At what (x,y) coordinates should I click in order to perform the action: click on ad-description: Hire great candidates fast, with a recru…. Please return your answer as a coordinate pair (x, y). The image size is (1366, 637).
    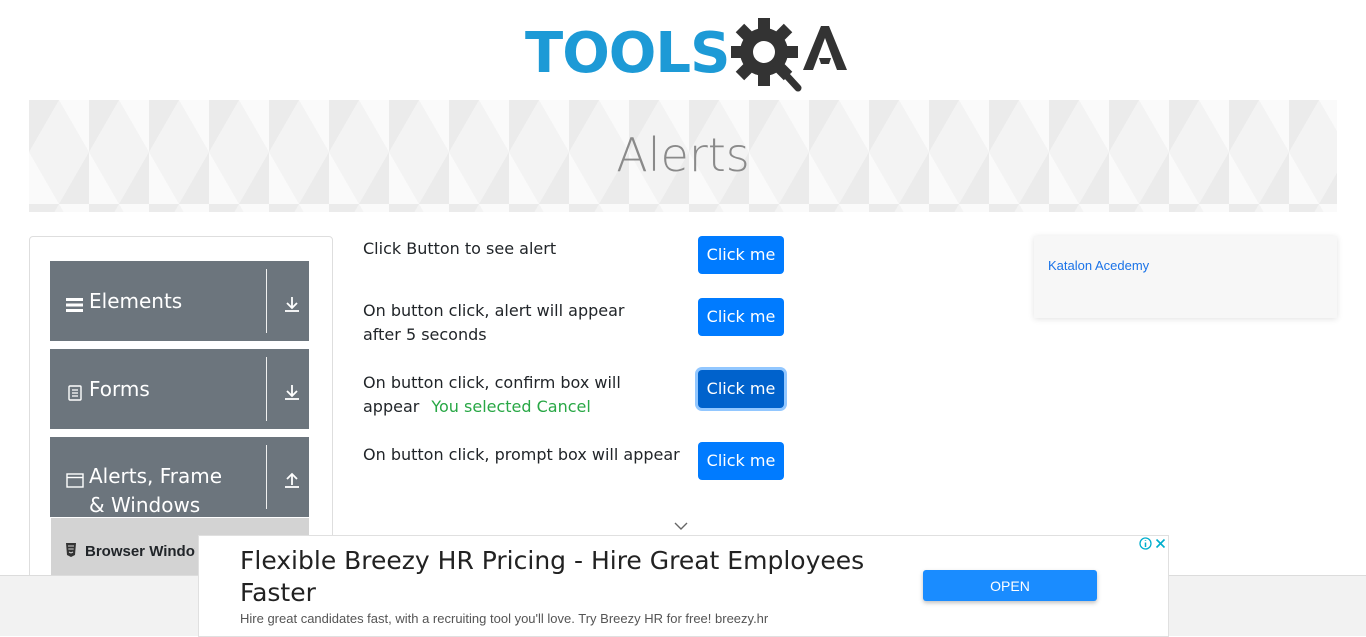
    Looking at the image, I should click on (504, 618).